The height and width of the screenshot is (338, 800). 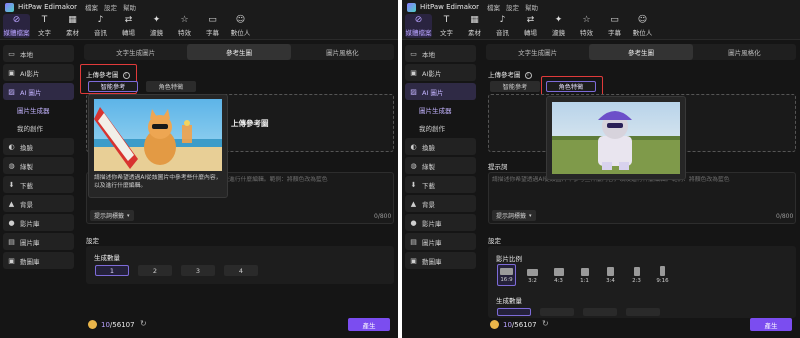 I want to click on ratio-1-1: 1:1, so click(x=584, y=275).